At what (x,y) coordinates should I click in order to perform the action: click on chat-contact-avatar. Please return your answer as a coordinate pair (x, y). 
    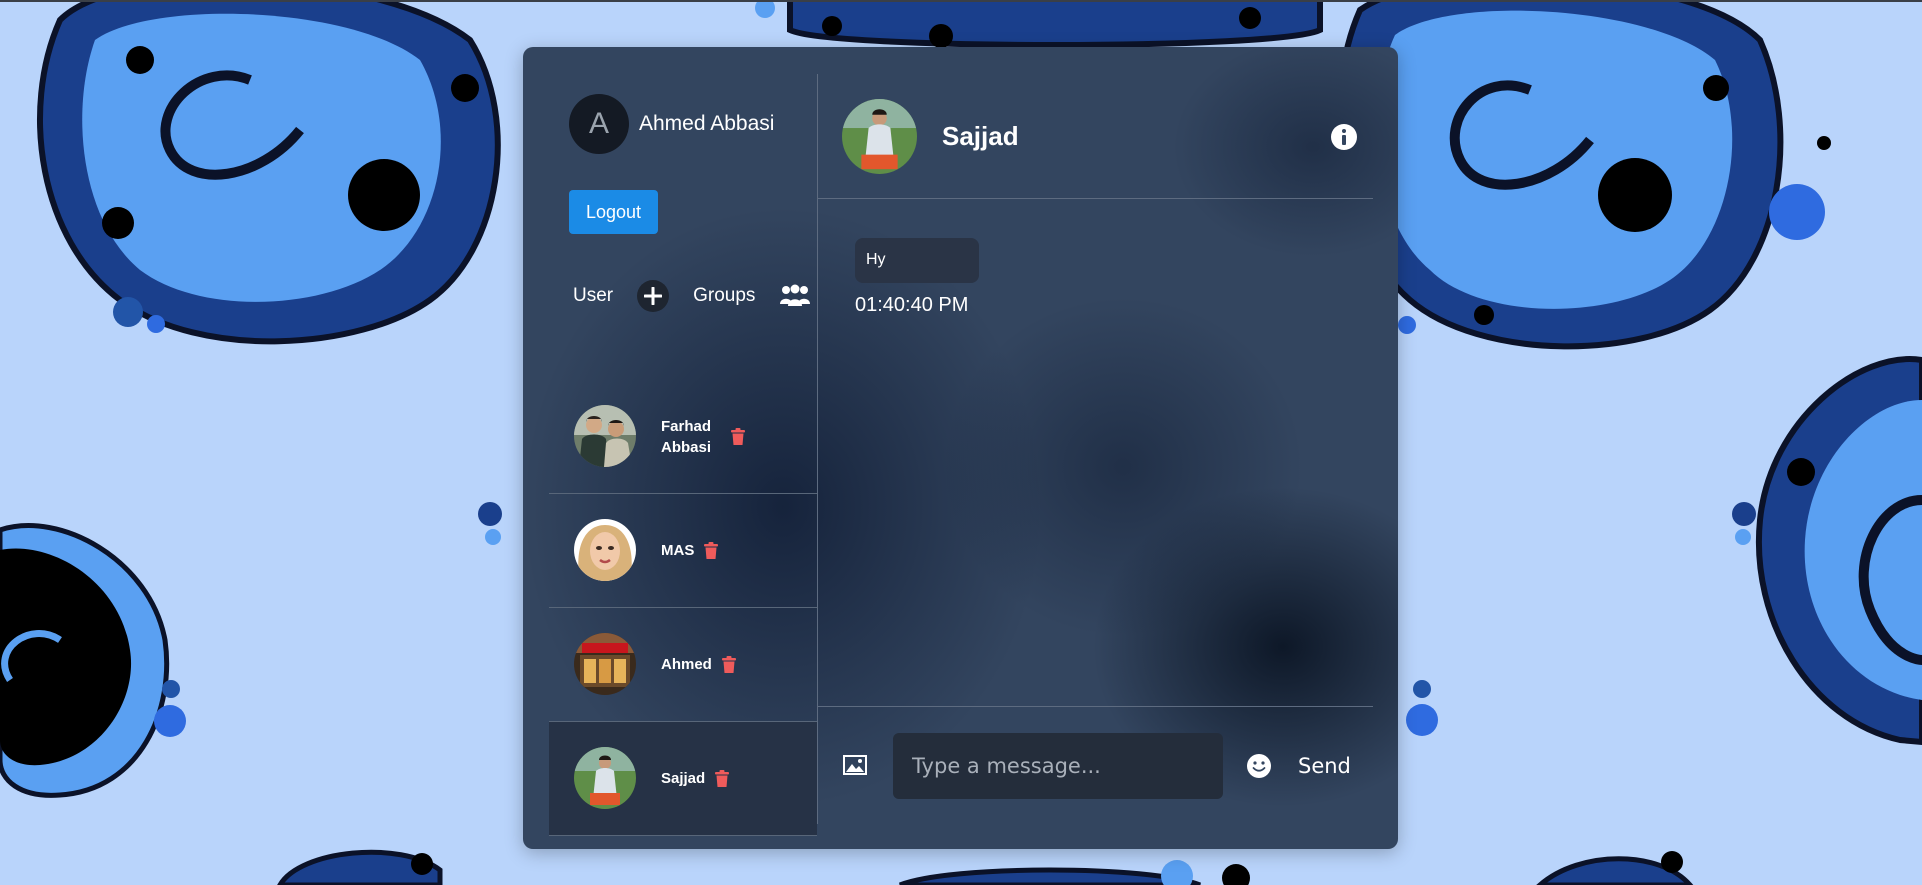
    Looking at the image, I should click on (879, 136).